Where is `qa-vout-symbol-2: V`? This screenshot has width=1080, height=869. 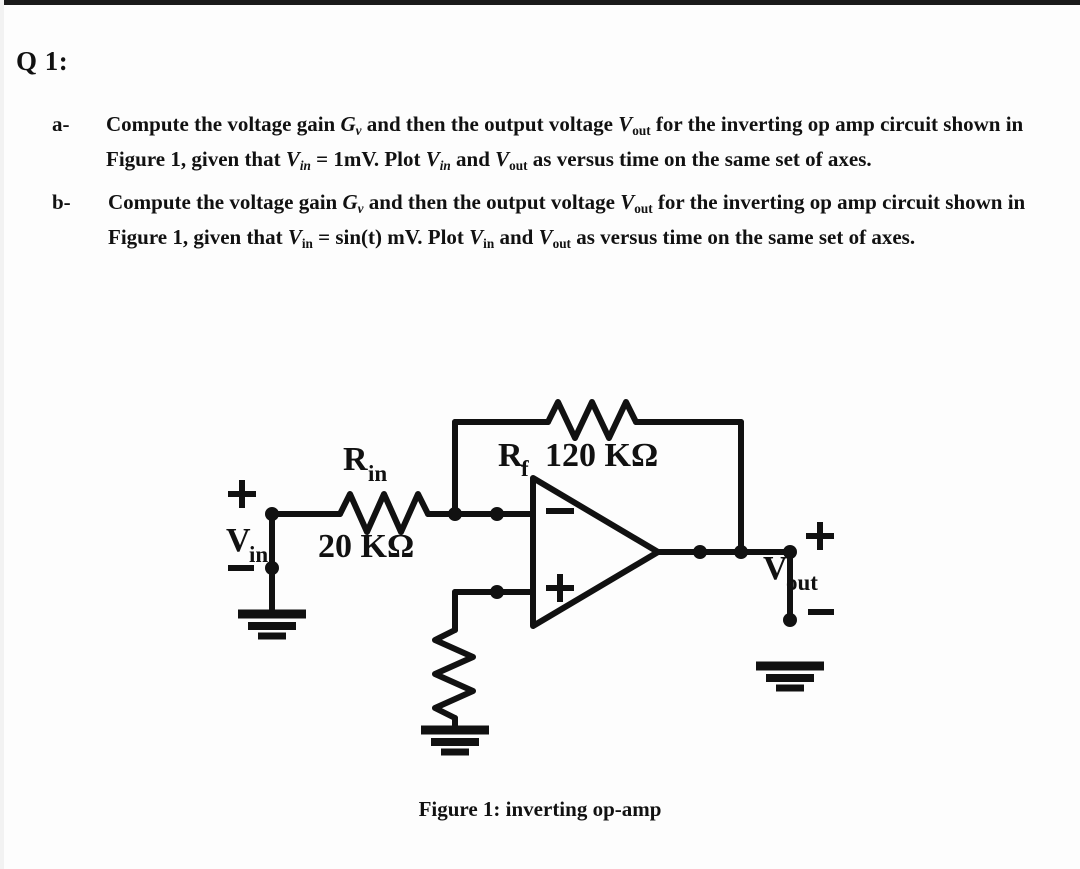
qa-vout-symbol-2: V is located at coordinates (502, 159).